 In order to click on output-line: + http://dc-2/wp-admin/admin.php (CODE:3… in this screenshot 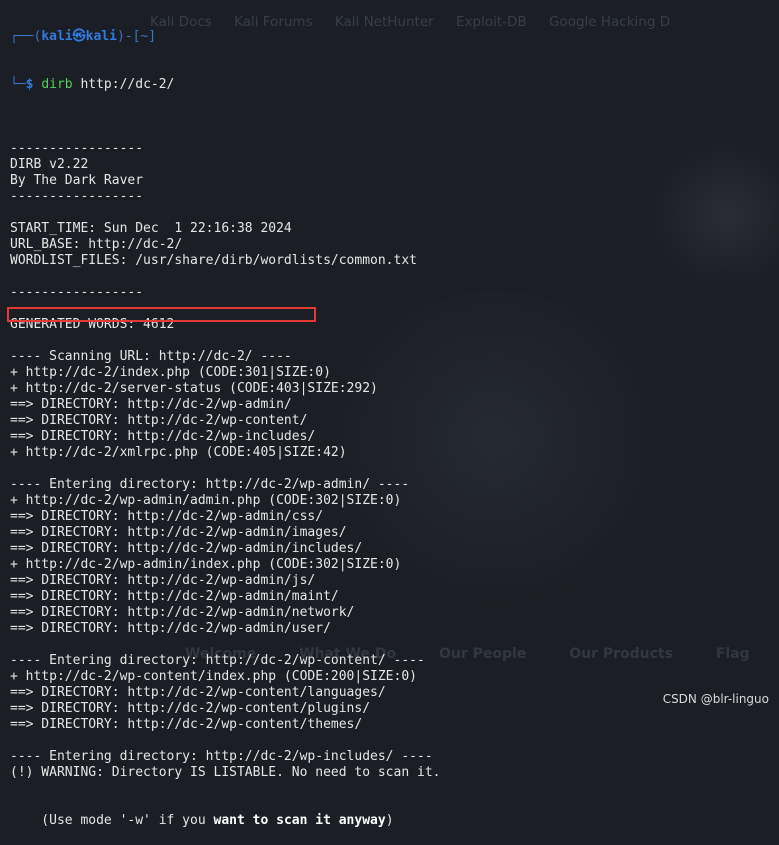, I will do `click(206, 500)`.